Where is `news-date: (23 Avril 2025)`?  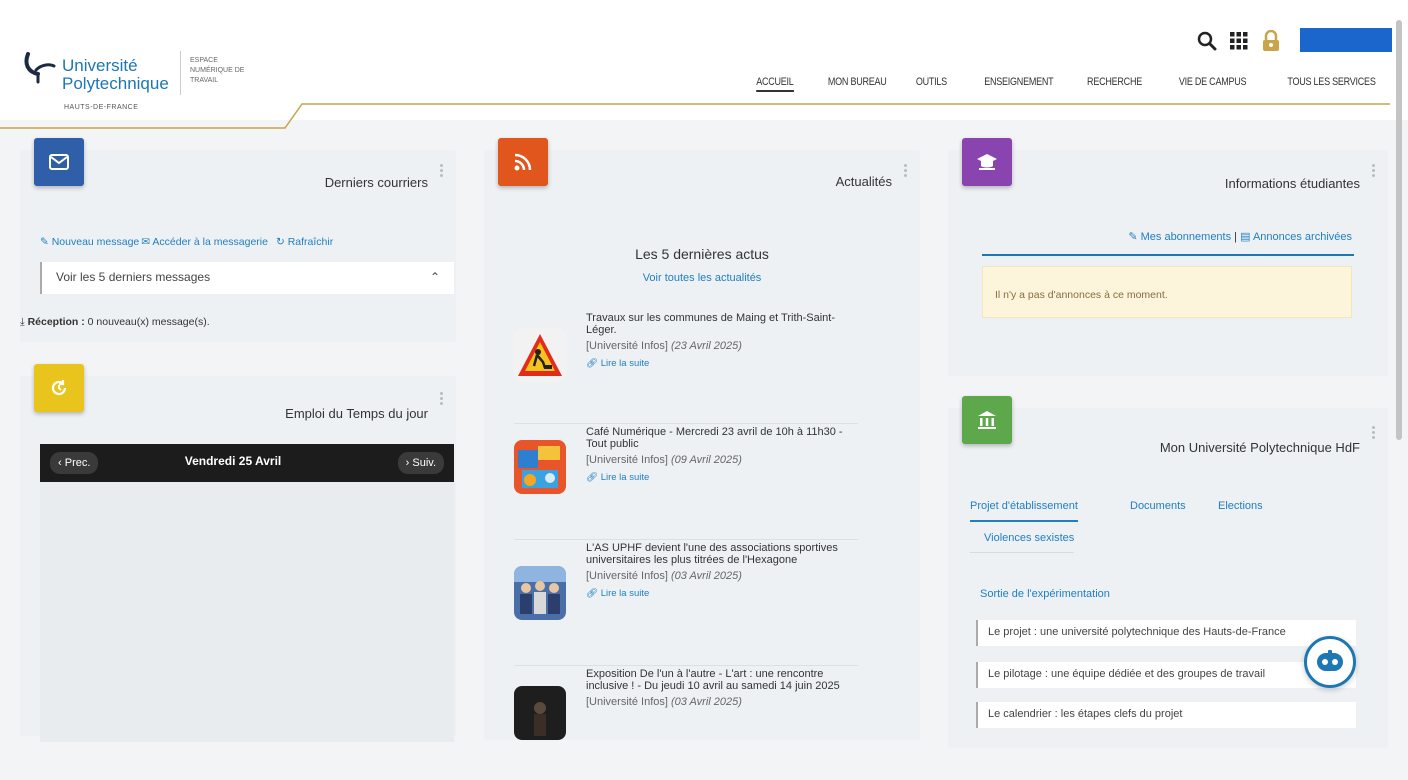 news-date: (23 Avril 2025) is located at coordinates (706, 346).